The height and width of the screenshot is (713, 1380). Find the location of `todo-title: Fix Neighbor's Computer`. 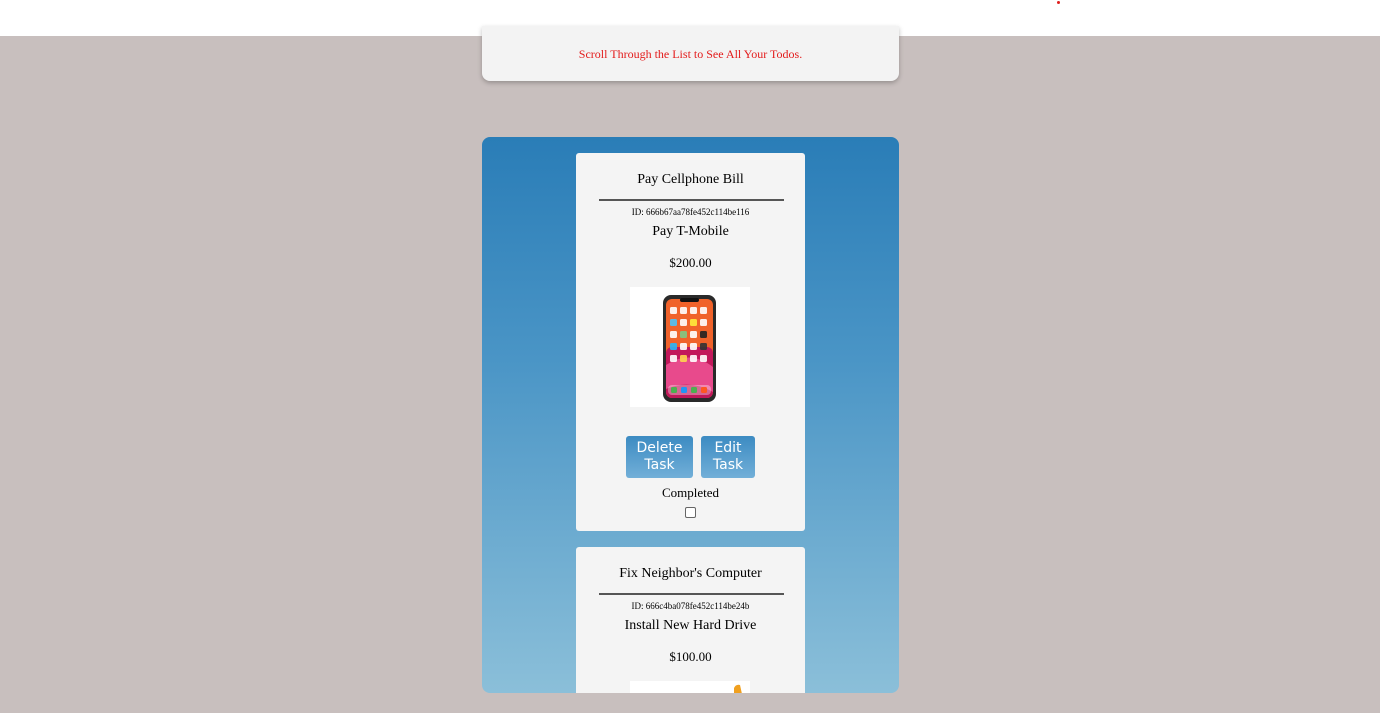

todo-title: Fix Neighbor's Computer is located at coordinates (690, 573).